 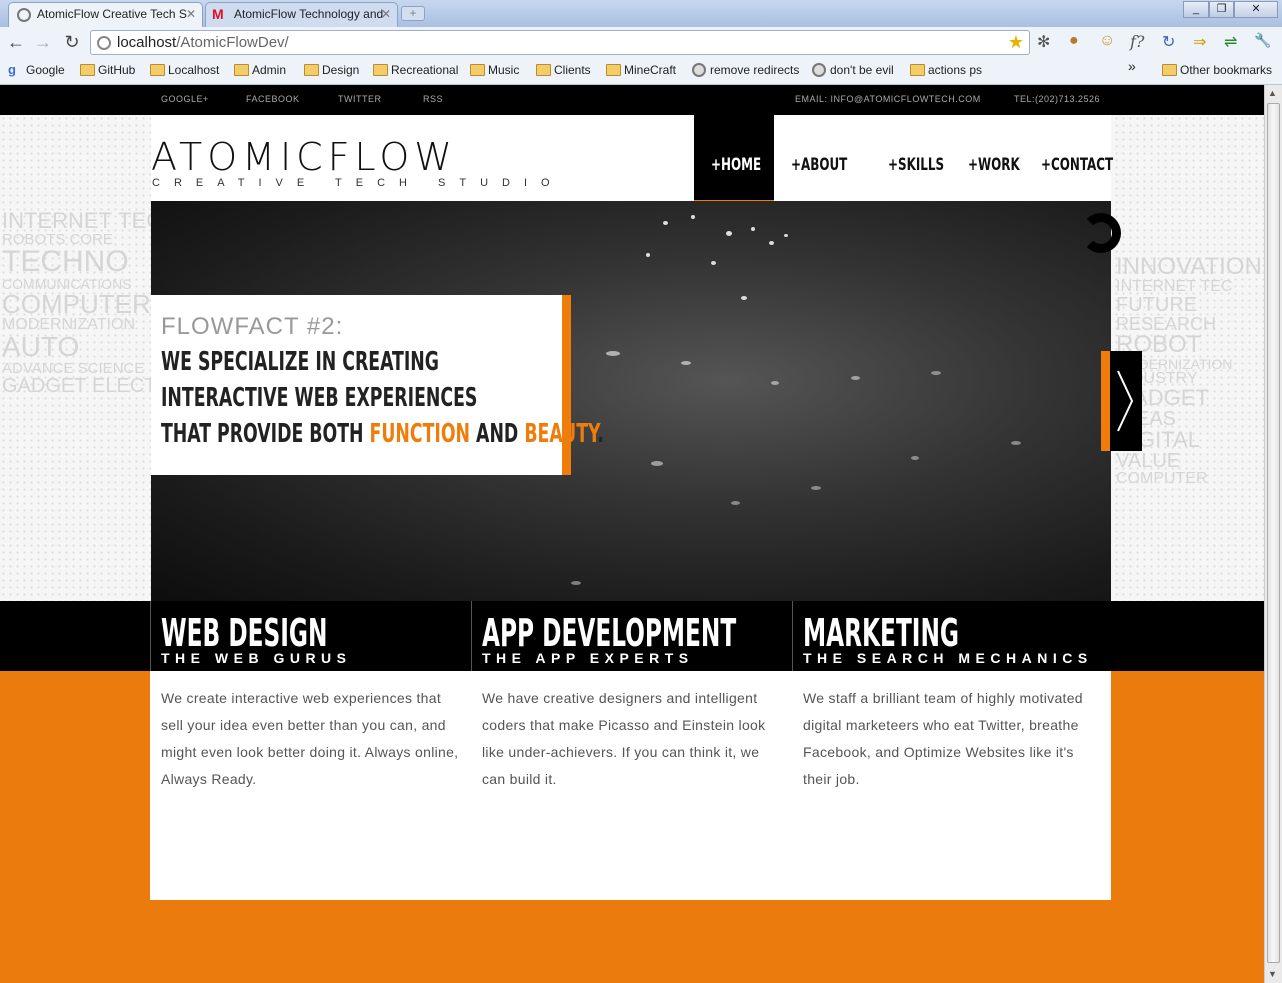 I want to click on bookmark-google: g Google, so click(x=36, y=69).